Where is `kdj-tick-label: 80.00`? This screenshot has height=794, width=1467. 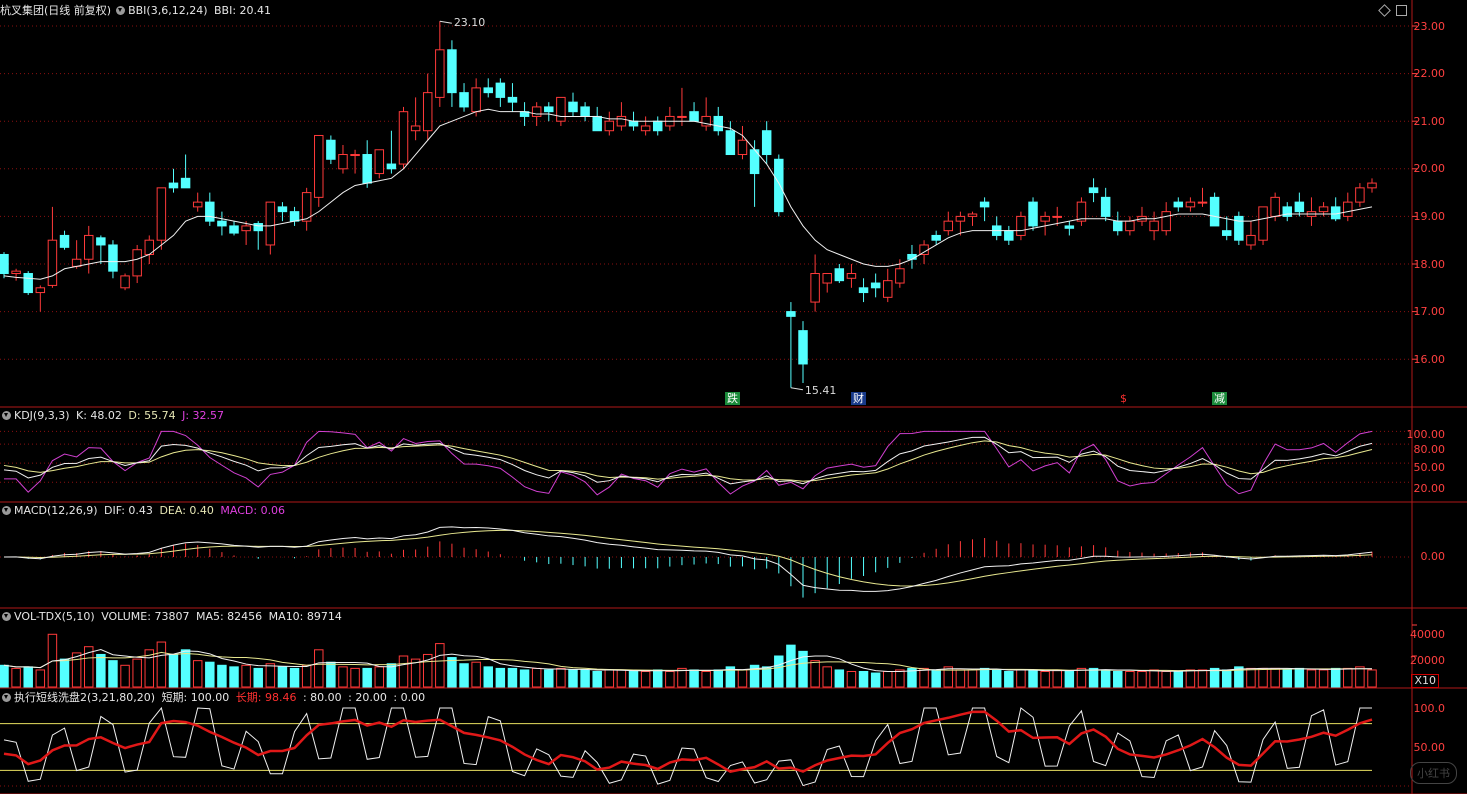 kdj-tick-label: 80.00 is located at coordinates (1429, 449).